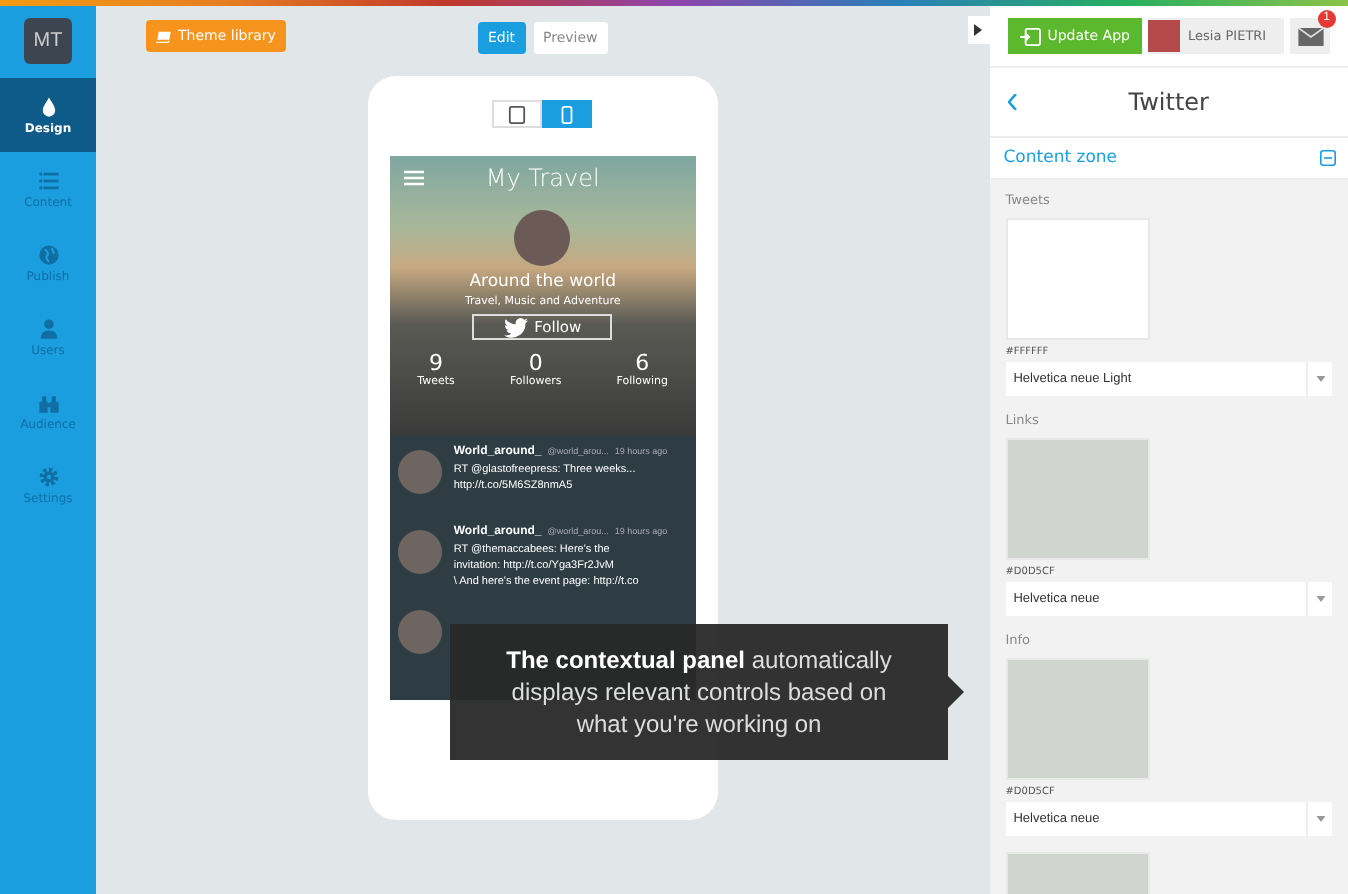 The width and height of the screenshot is (1348, 894). I want to click on settings-icon, so click(48, 476).